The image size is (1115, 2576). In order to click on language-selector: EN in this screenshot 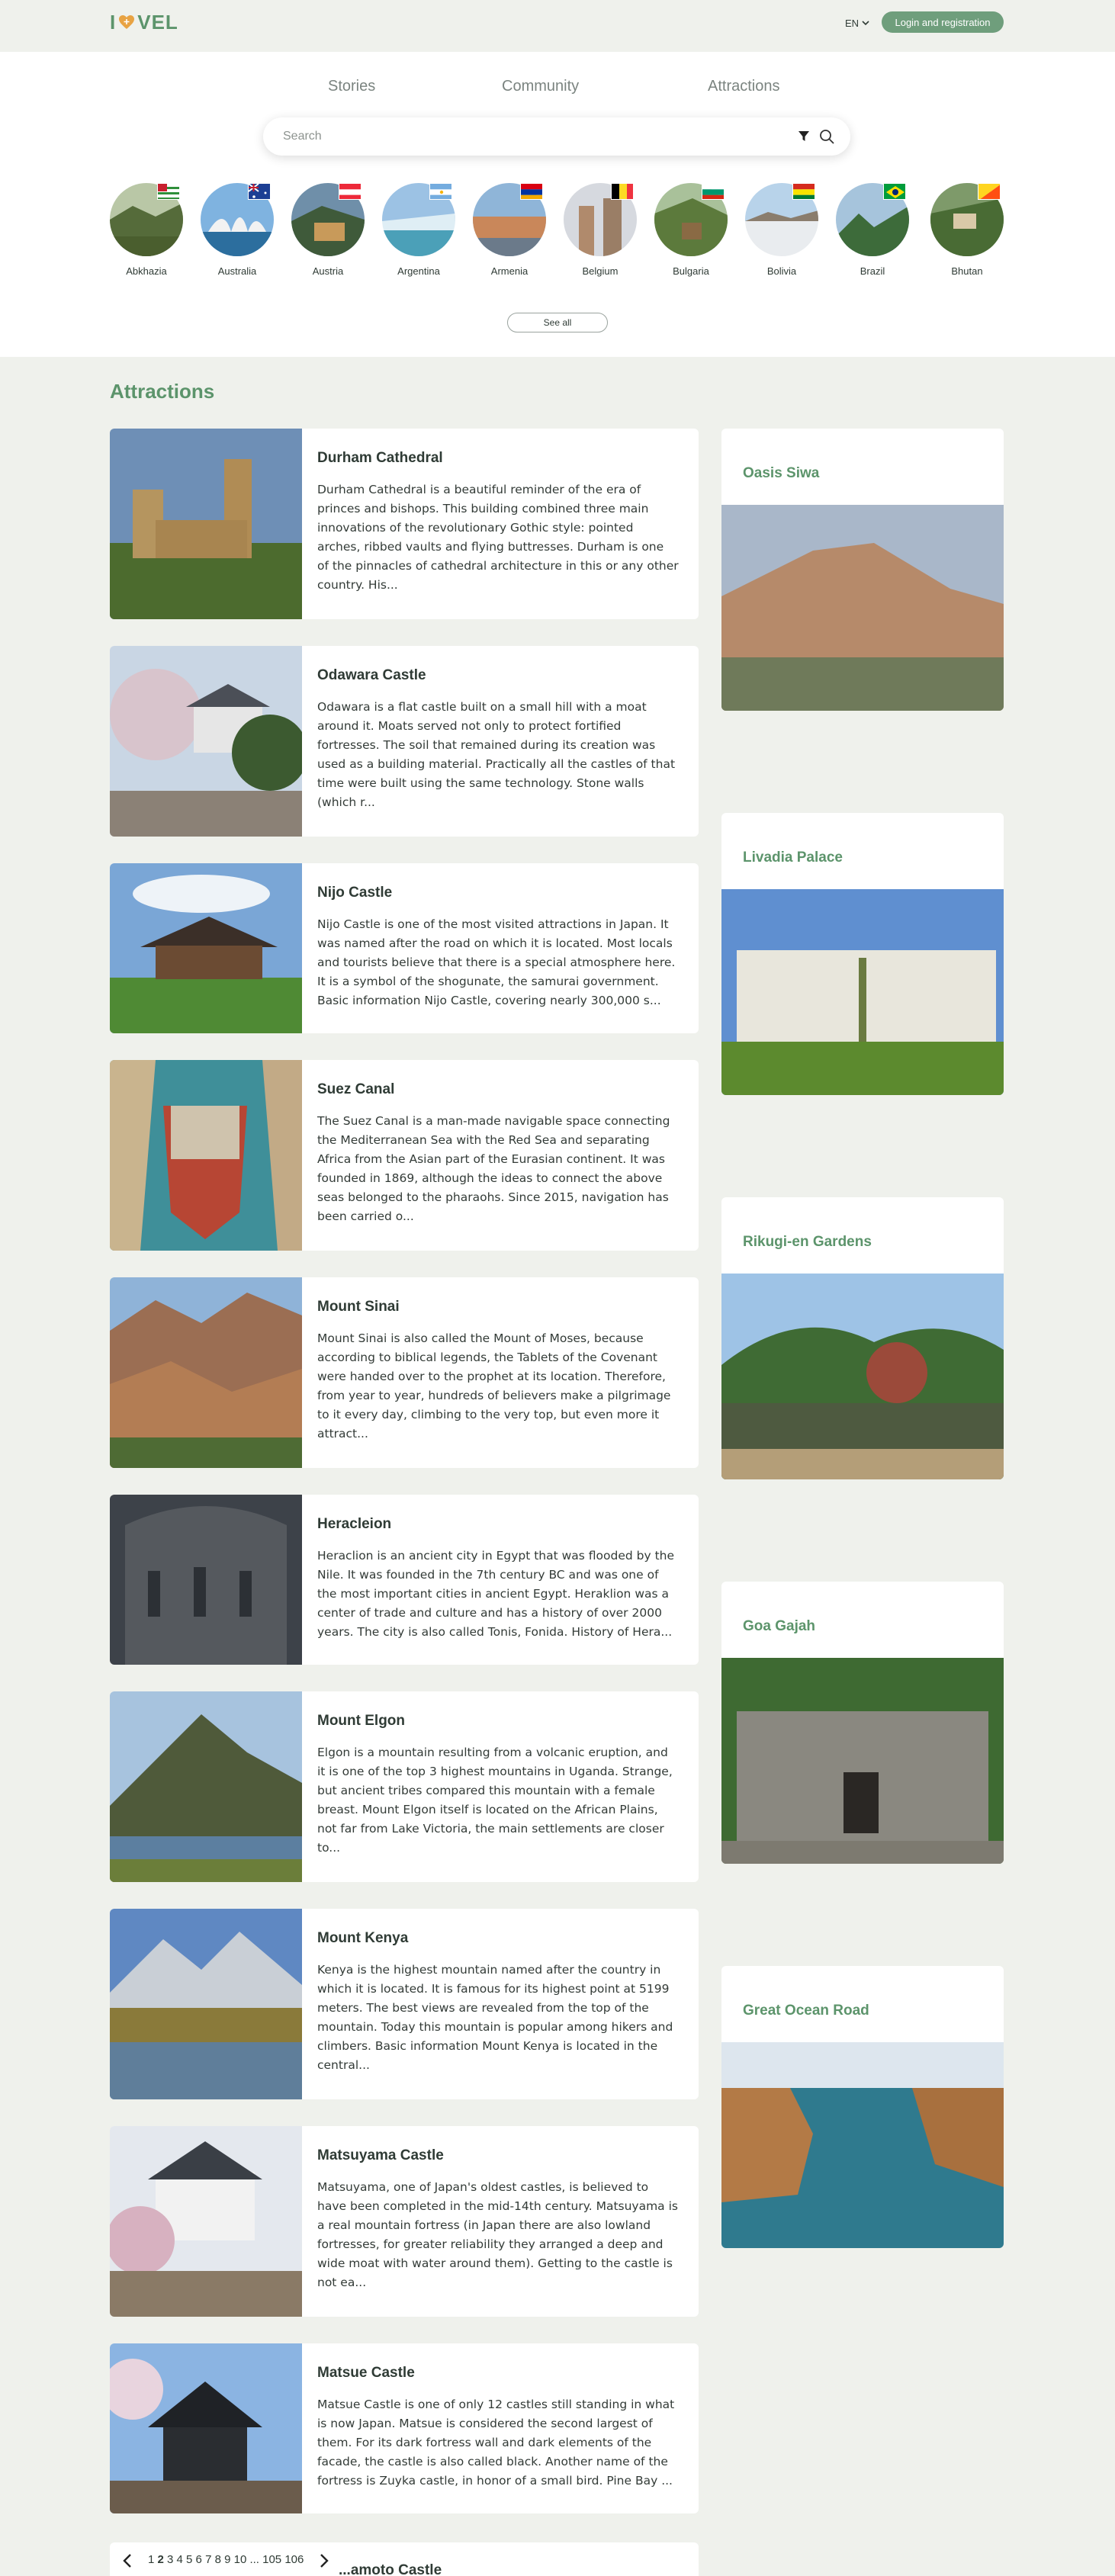, I will do `click(857, 23)`.